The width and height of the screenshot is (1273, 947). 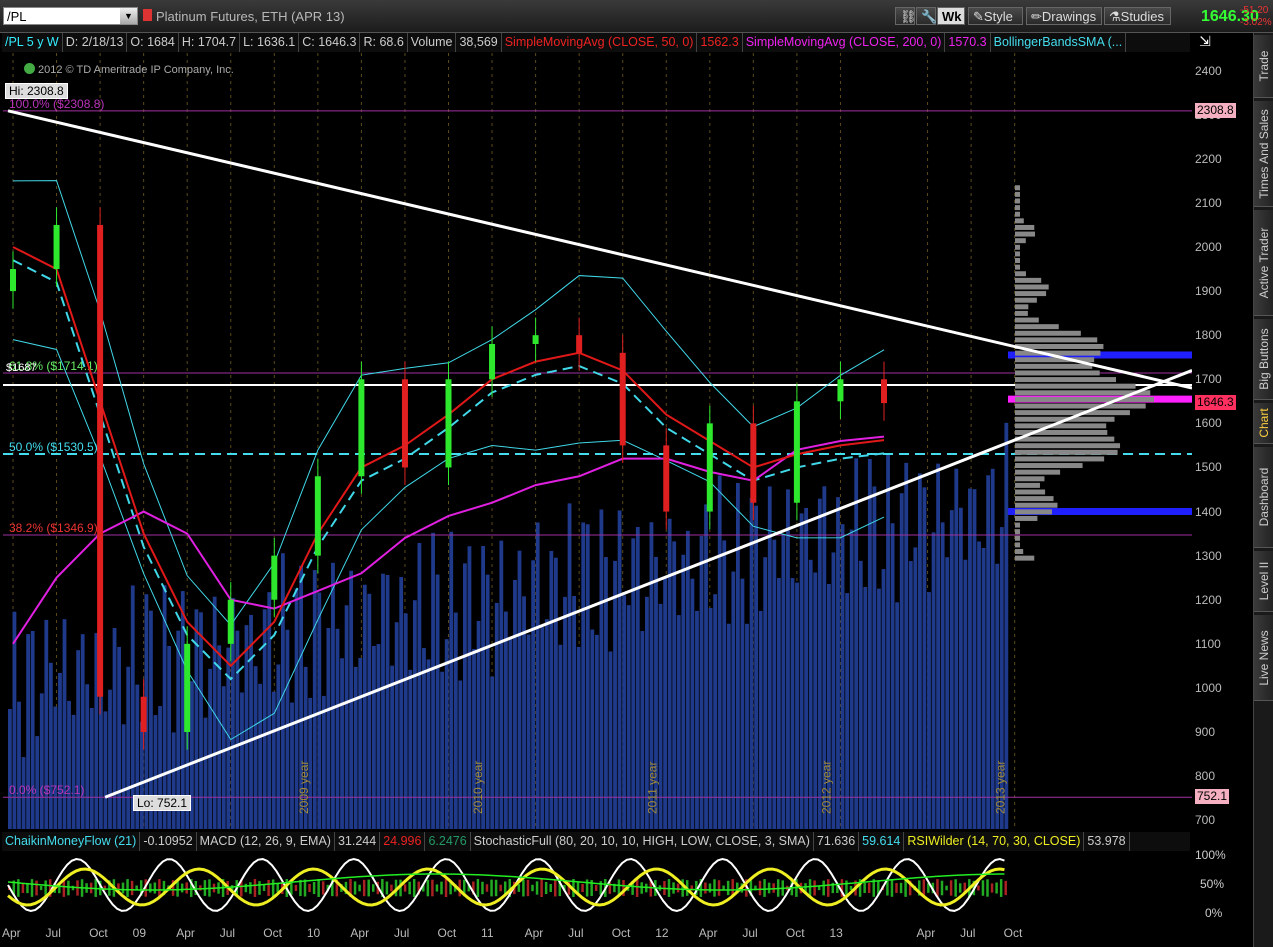 I want to click on side-tab-trade: Trade, so click(x=1263, y=66).